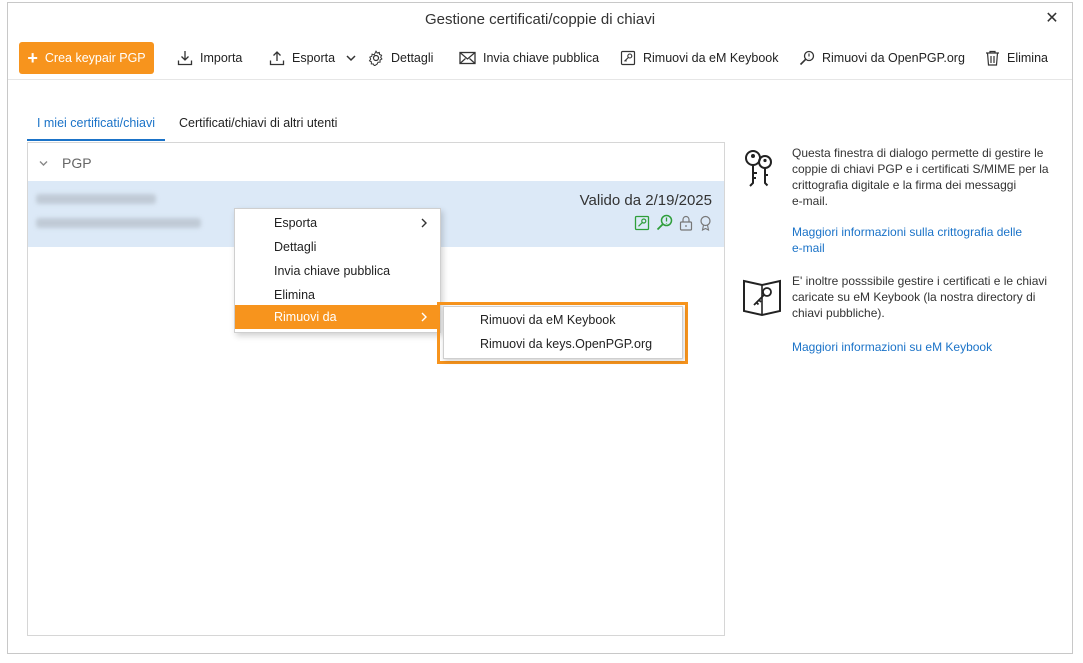 This screenshot has height=663, width=1083. What do you see at coordinates (664, 222) in the screenshot?
I see `openpgp-status-icon` at bounding box center [664, 222].